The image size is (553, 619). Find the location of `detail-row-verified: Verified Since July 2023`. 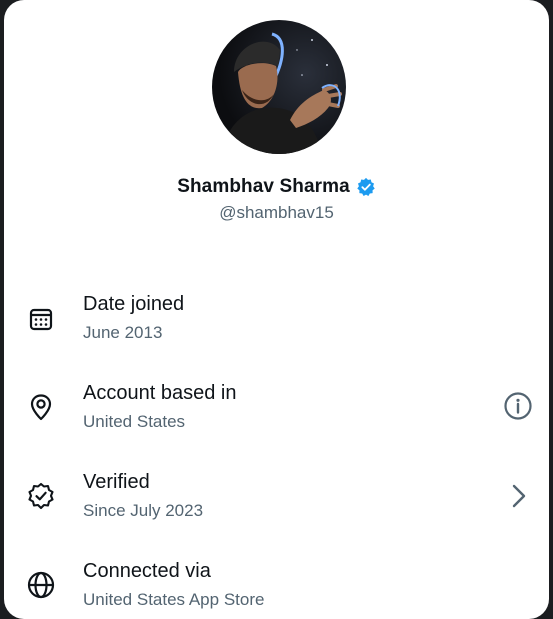

detail-row-verified: Verified Since July 2023 is located at coordinates (276, 501).